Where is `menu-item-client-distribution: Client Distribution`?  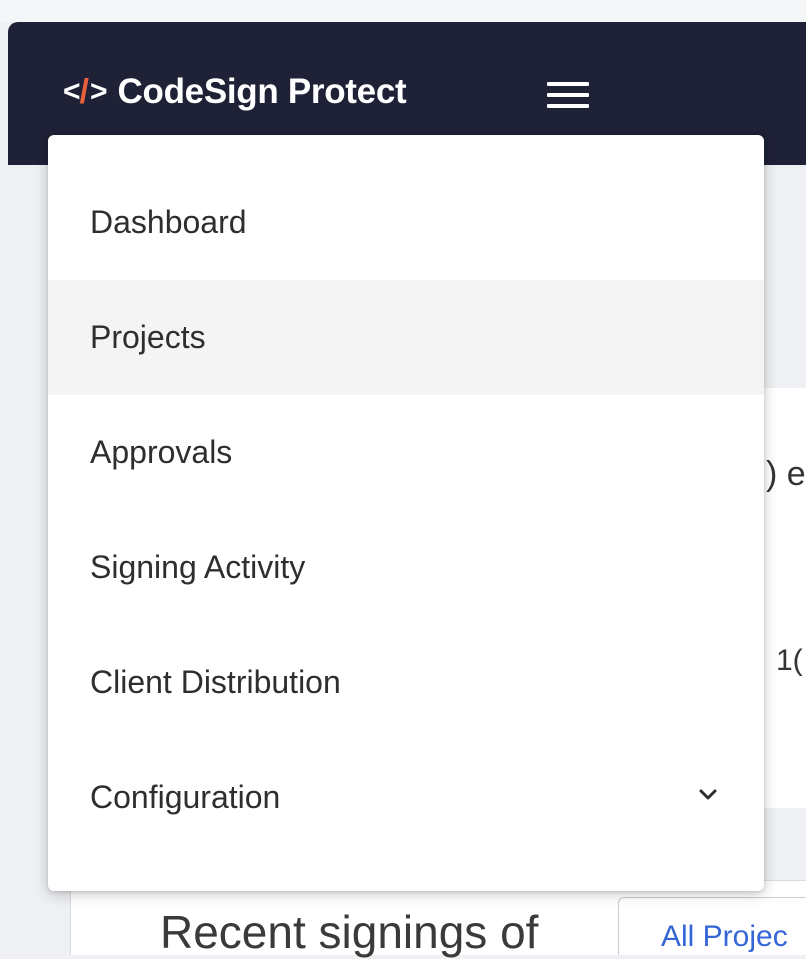 menu-item-client-distribution: Client Distribution is located at coordinates (406, 682).